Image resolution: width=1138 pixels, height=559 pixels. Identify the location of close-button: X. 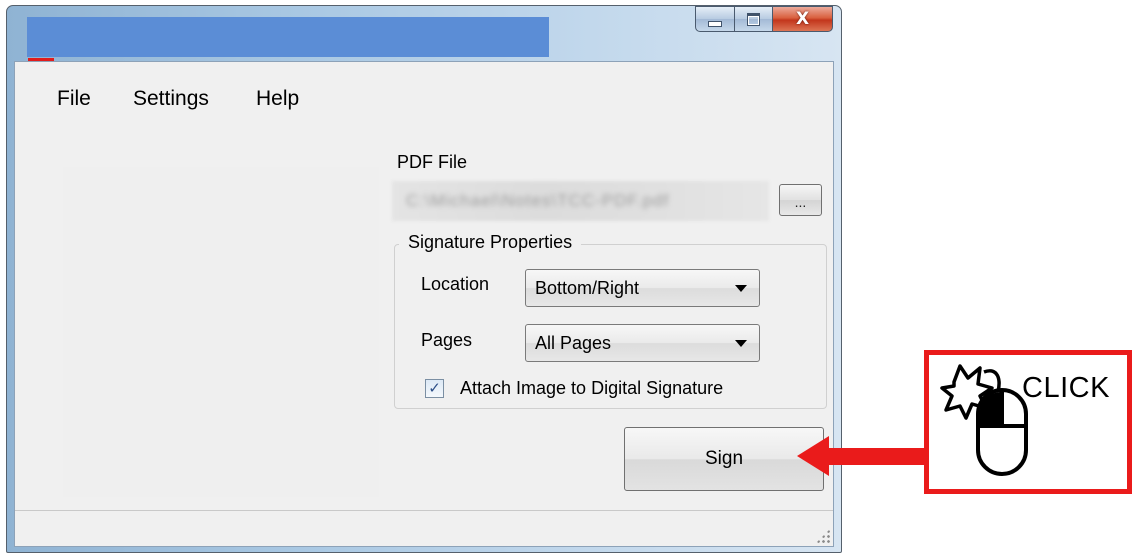
(803, 19).